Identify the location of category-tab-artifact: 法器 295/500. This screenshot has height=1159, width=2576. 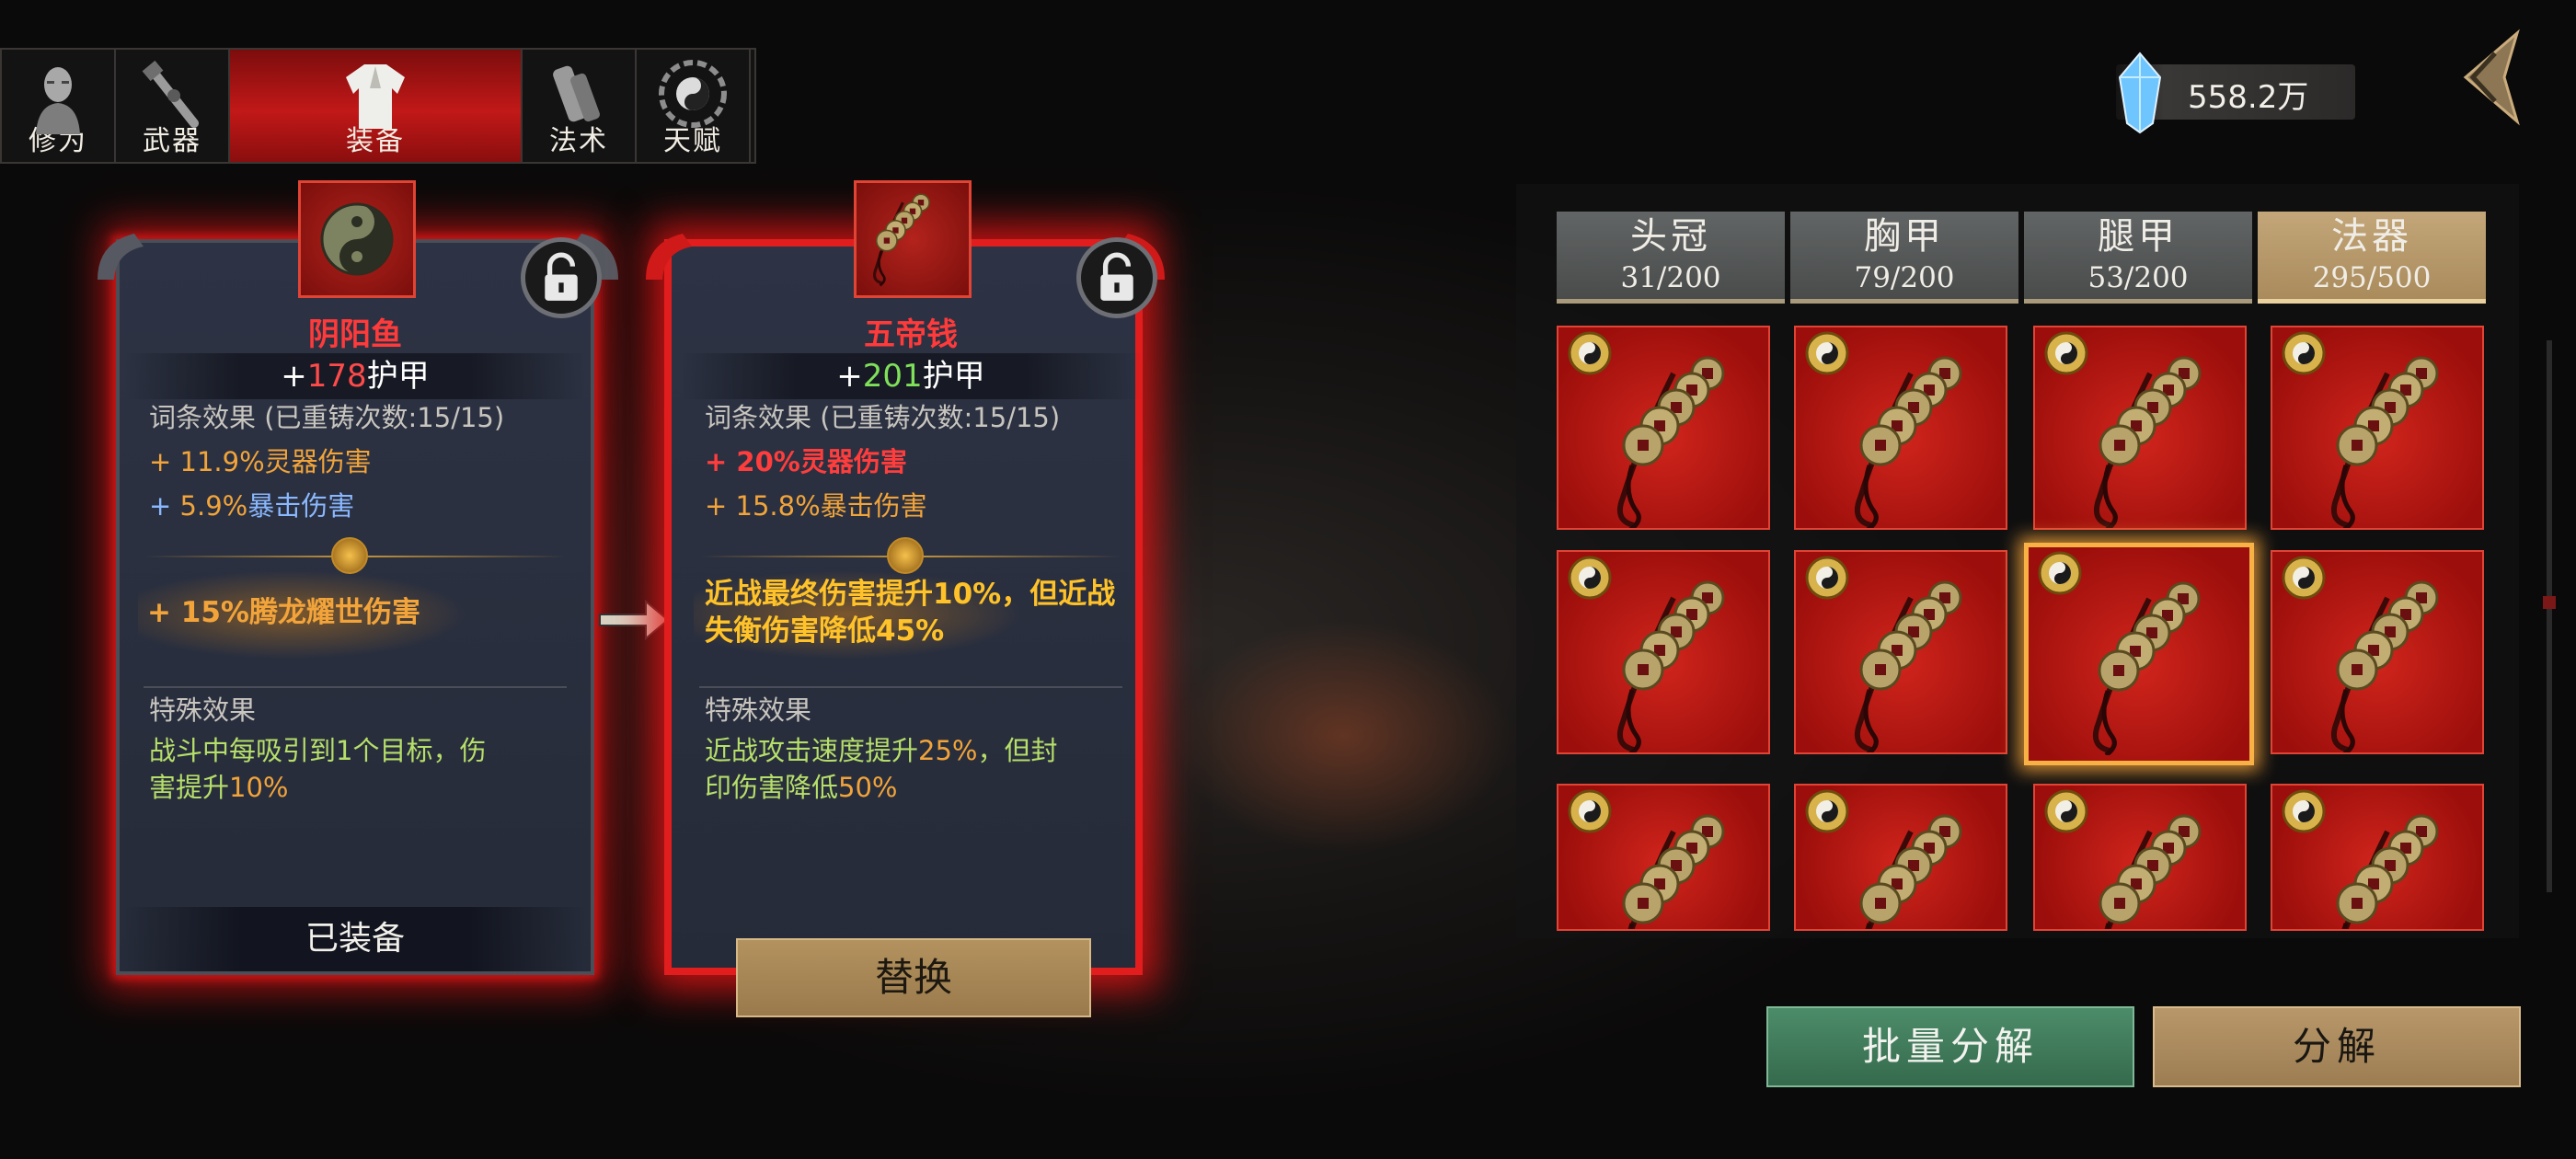
(2372, 258).